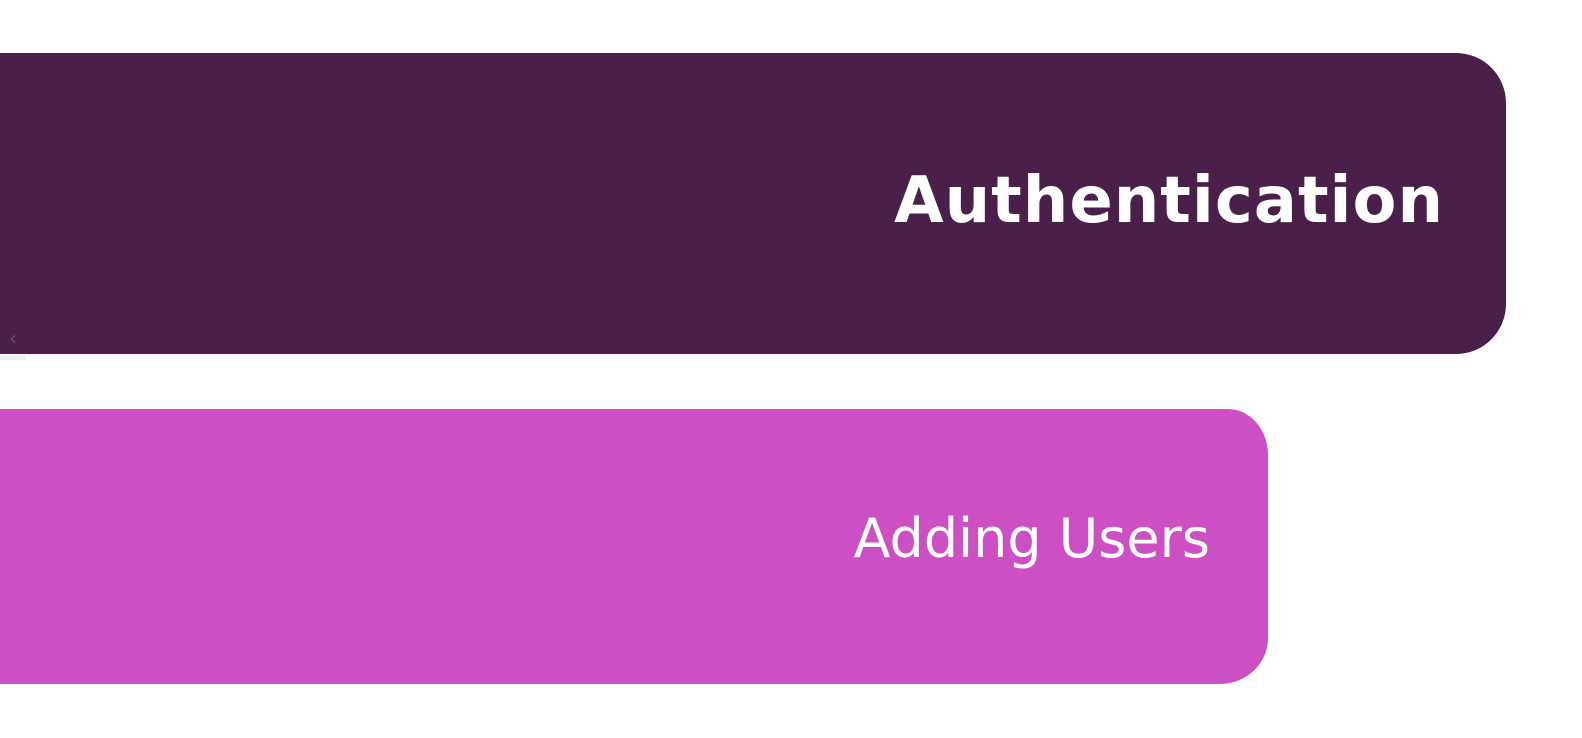 The width and height of the screenshot is (1582, 738). What do you see at coordinates (13, 358) in the screenshot?
I see `scroll-indicator` at bounding box center [13, 358].